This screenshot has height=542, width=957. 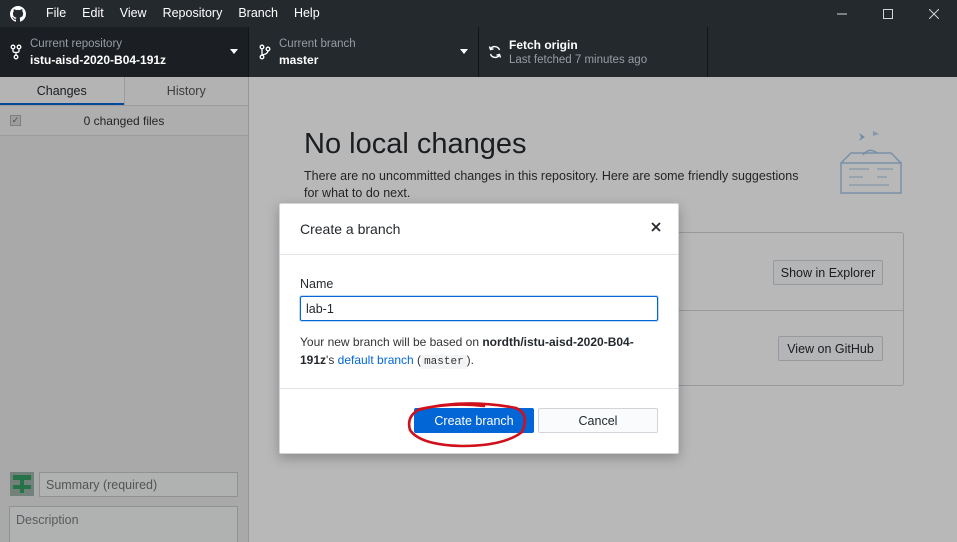 What do you see at coordinates (307, 13) in the screenshot?
I see `menu-help: Help` at bounding box center [307, 13].